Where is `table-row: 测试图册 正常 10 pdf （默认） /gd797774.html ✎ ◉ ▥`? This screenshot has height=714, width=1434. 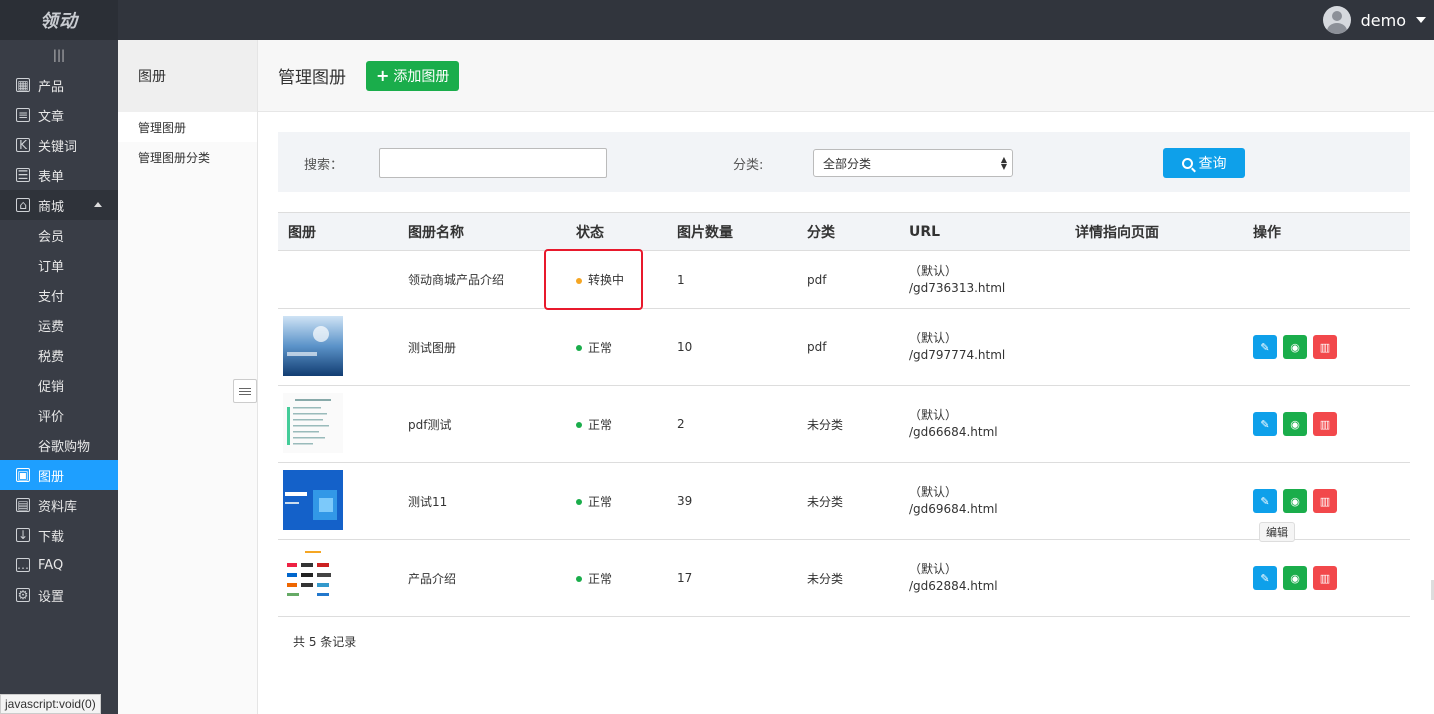 table-row: 测试图册 正常 10 pdf （默认） /gd797774.html ✎ ◉ ▥ is located at coordinates (844, 347).